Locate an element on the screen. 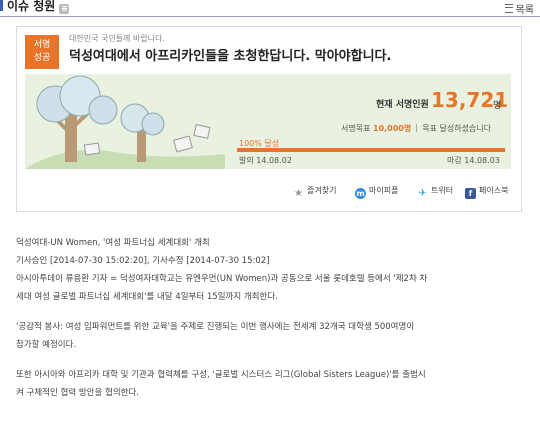 This screenshot has width=540, height=424. start-date: 발의 14.08.02 is located at coordinates (265, 160).